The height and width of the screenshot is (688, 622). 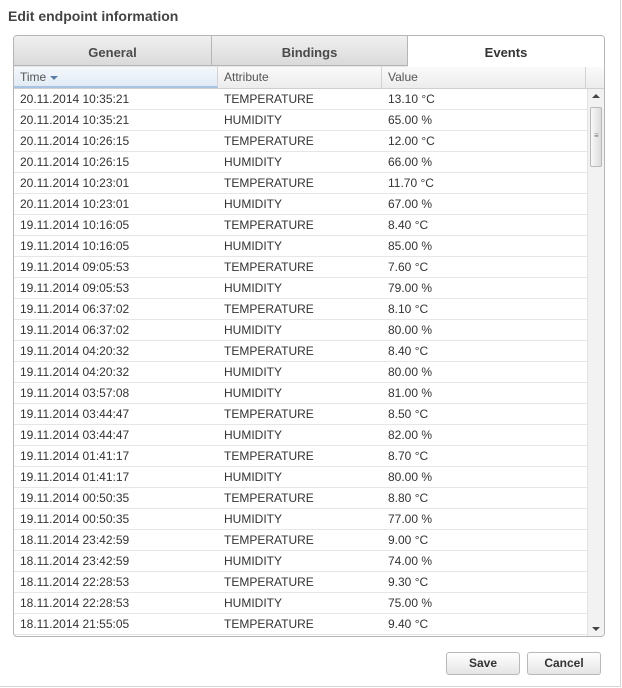 I want to click on scrollbar-grip-icon: ≡, so click(x=596, y=135).